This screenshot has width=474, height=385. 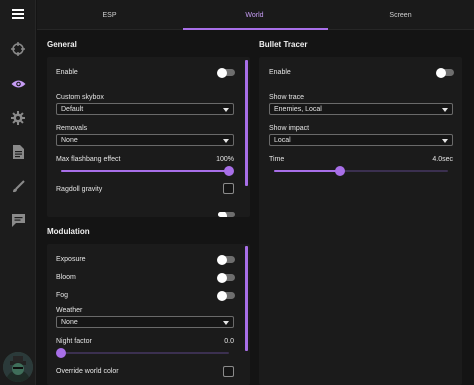 What do you see at coordinates (145, 353) in the screenshot?
I see `slider-track` at bounding box center [145, 353].